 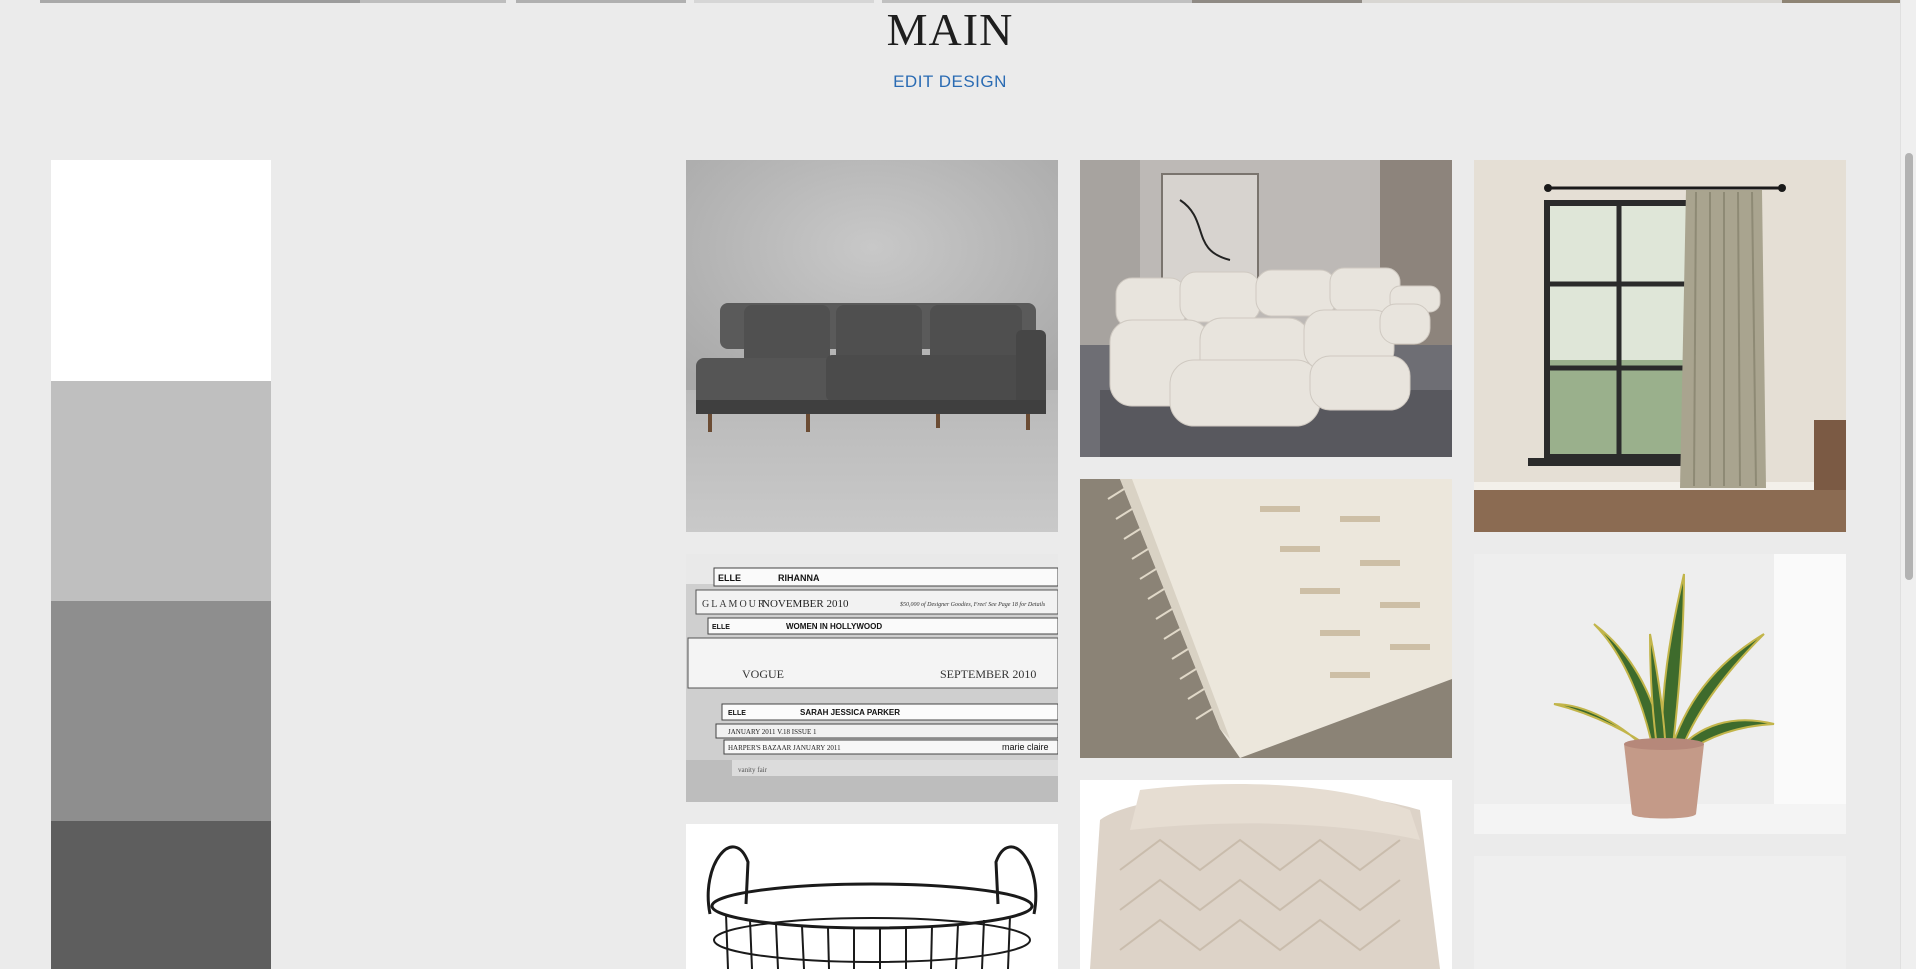 I want to click on modular-sofa-illustration, so click(x=1266, y=308).